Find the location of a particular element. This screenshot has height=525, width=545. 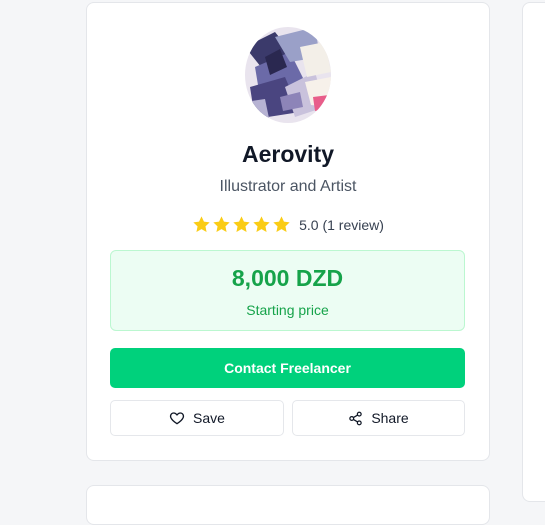

contact-freelancer-button: Contact Freelancer is located at coordinates (287, 368).